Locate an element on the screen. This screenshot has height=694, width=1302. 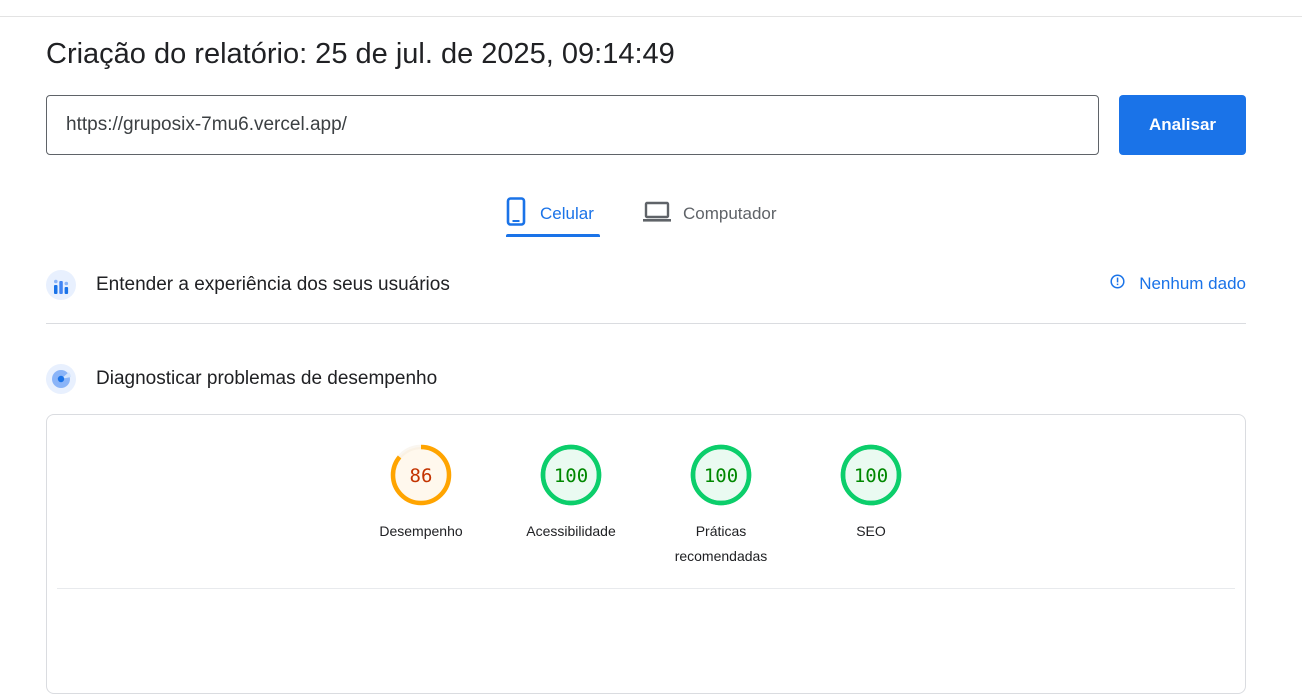
laptop-icon is located at coordinates (657, 214).